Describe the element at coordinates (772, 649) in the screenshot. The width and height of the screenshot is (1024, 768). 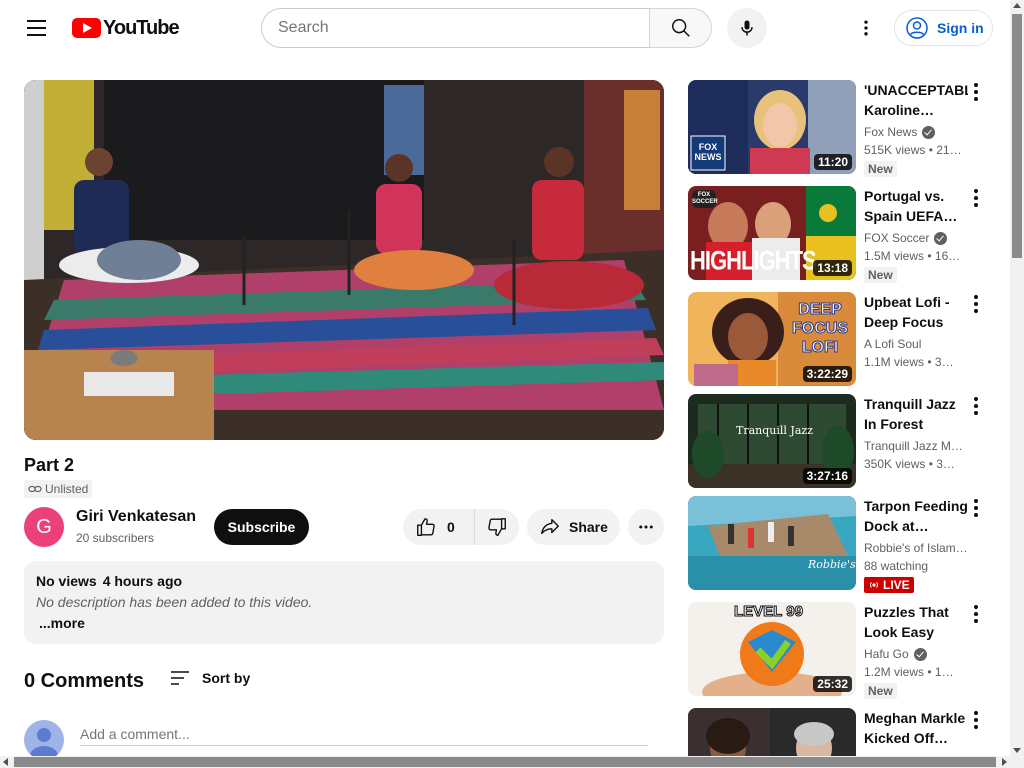
I see `video-thumbnail: LEVEL 99 25:32` at that location.